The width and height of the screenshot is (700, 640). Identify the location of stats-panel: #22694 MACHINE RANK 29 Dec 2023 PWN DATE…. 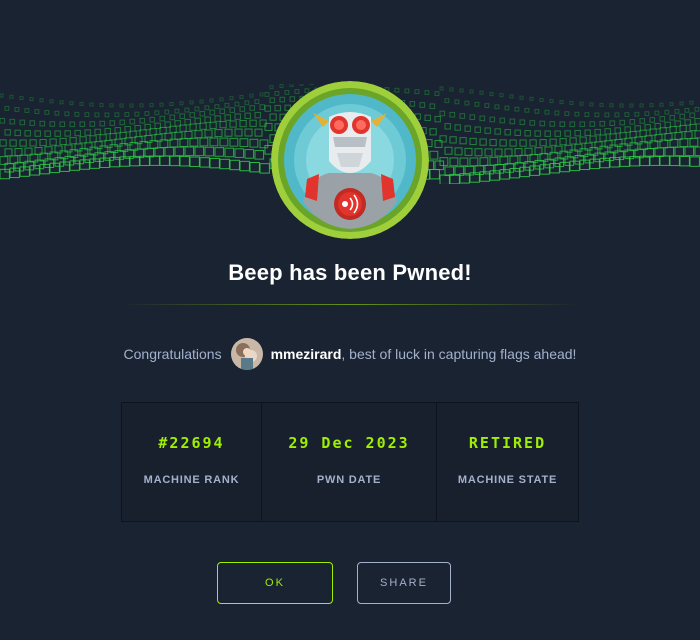
(350, 462).